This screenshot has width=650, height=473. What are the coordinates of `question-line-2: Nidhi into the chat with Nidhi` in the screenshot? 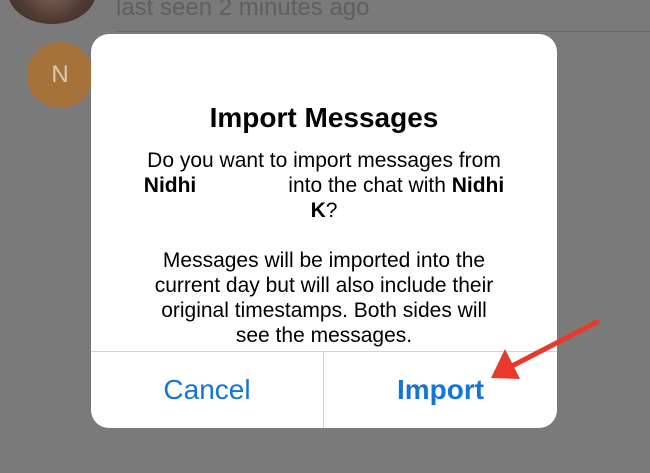 It's located at (324, 185).